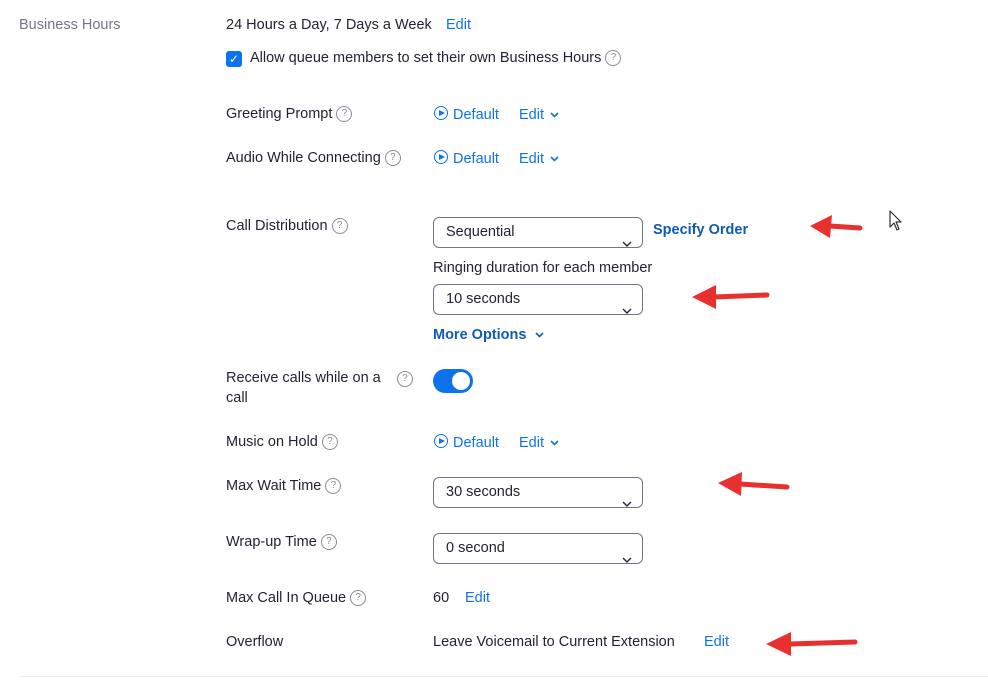 The height and width of the screenshot is (680, 988). What do you see at coordinates (483, 299) in the screenshot?
I see `ringing-duration-value: 10 seconds` at bounding box center [483, 299].